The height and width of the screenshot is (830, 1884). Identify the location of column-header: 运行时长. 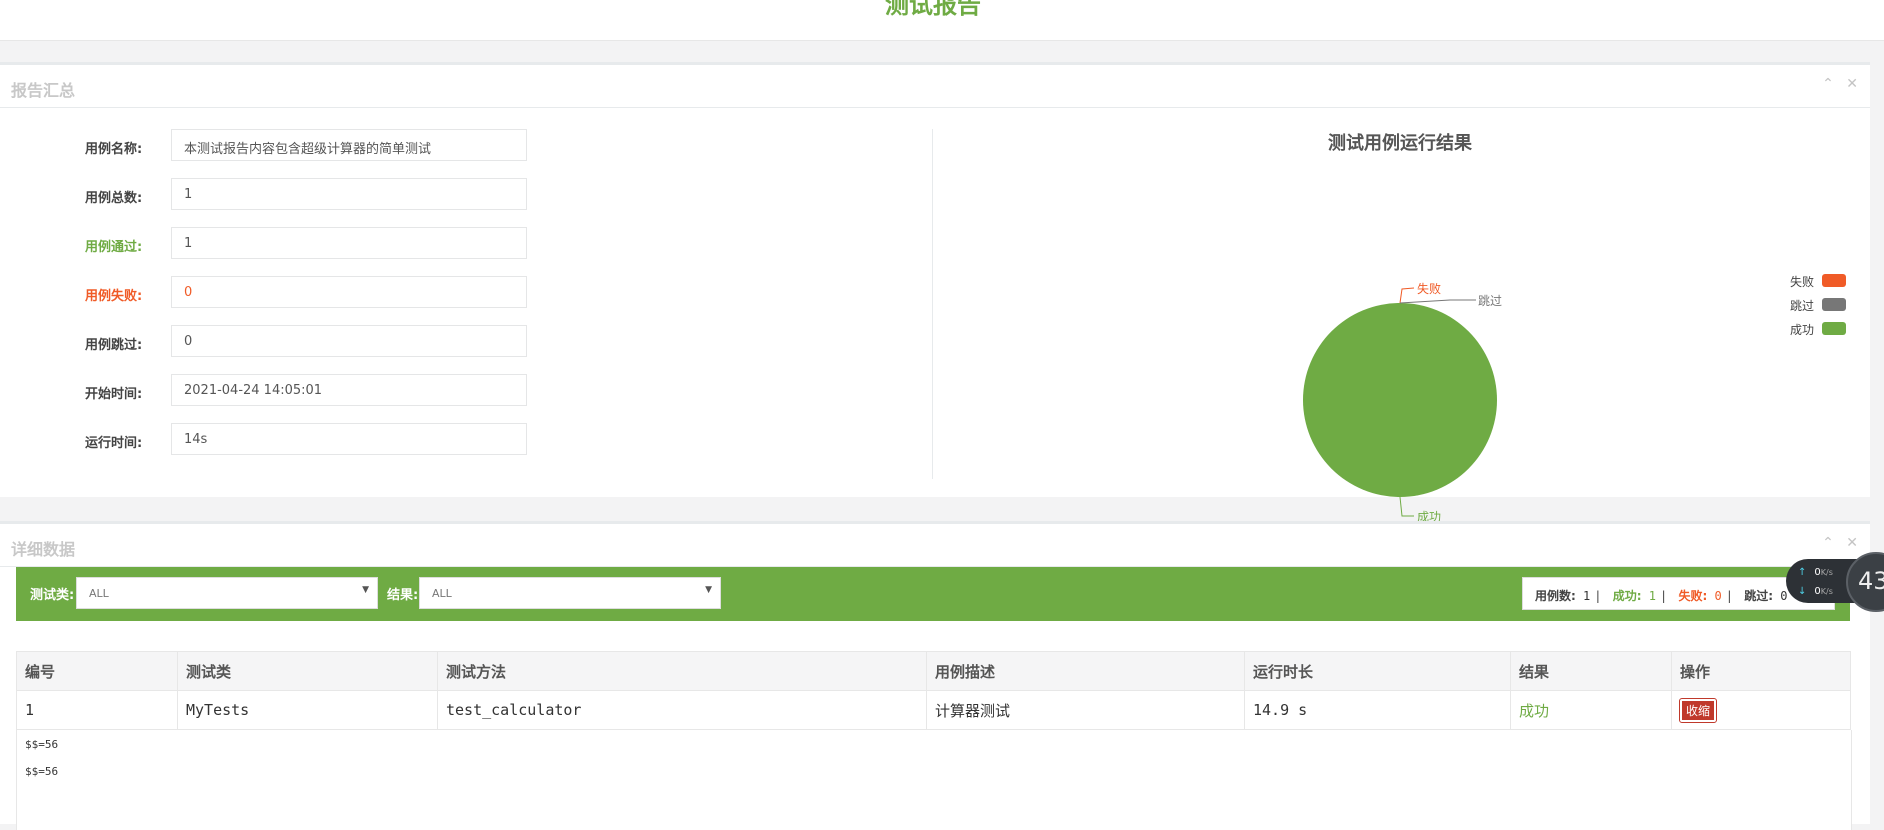
(1377, 671).